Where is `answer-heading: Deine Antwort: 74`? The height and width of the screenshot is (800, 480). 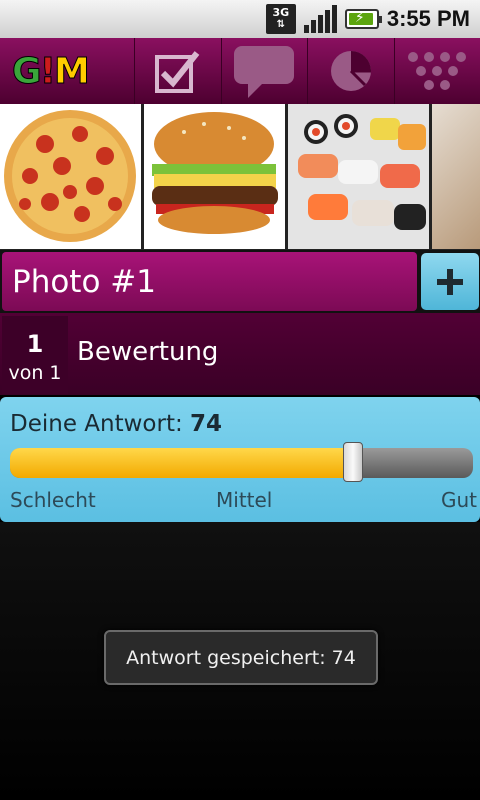 answer-heading: Deine Antwort: 74 is located at coordinates (116, 424).